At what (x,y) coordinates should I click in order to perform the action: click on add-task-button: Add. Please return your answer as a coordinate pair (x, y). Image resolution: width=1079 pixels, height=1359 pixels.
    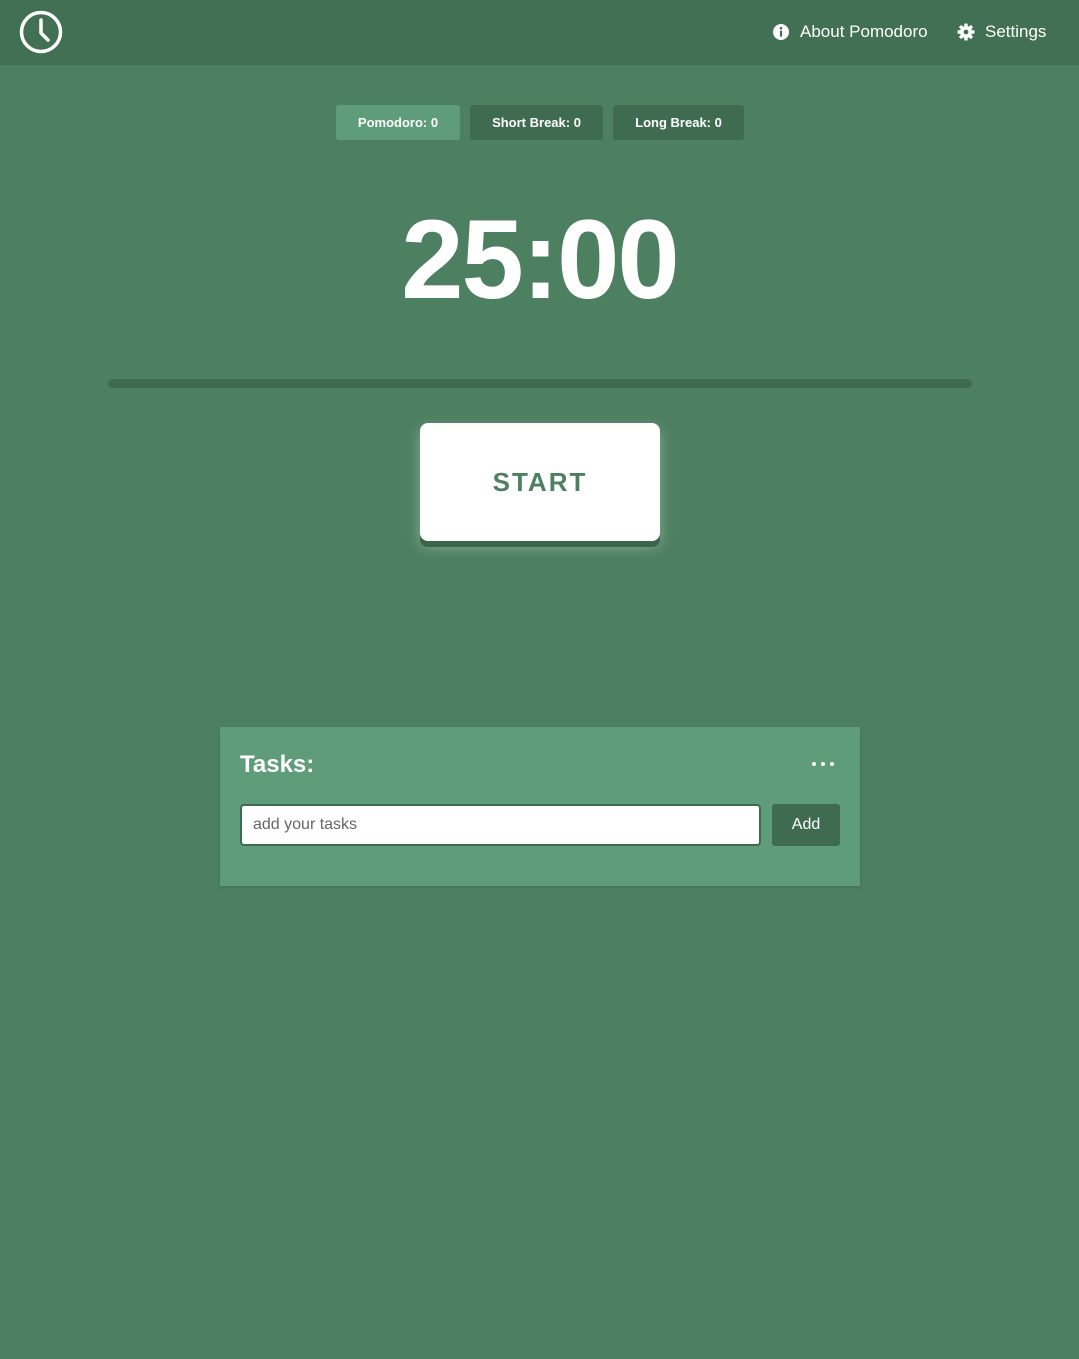
    Looking at the image, I should click on (806, 825).